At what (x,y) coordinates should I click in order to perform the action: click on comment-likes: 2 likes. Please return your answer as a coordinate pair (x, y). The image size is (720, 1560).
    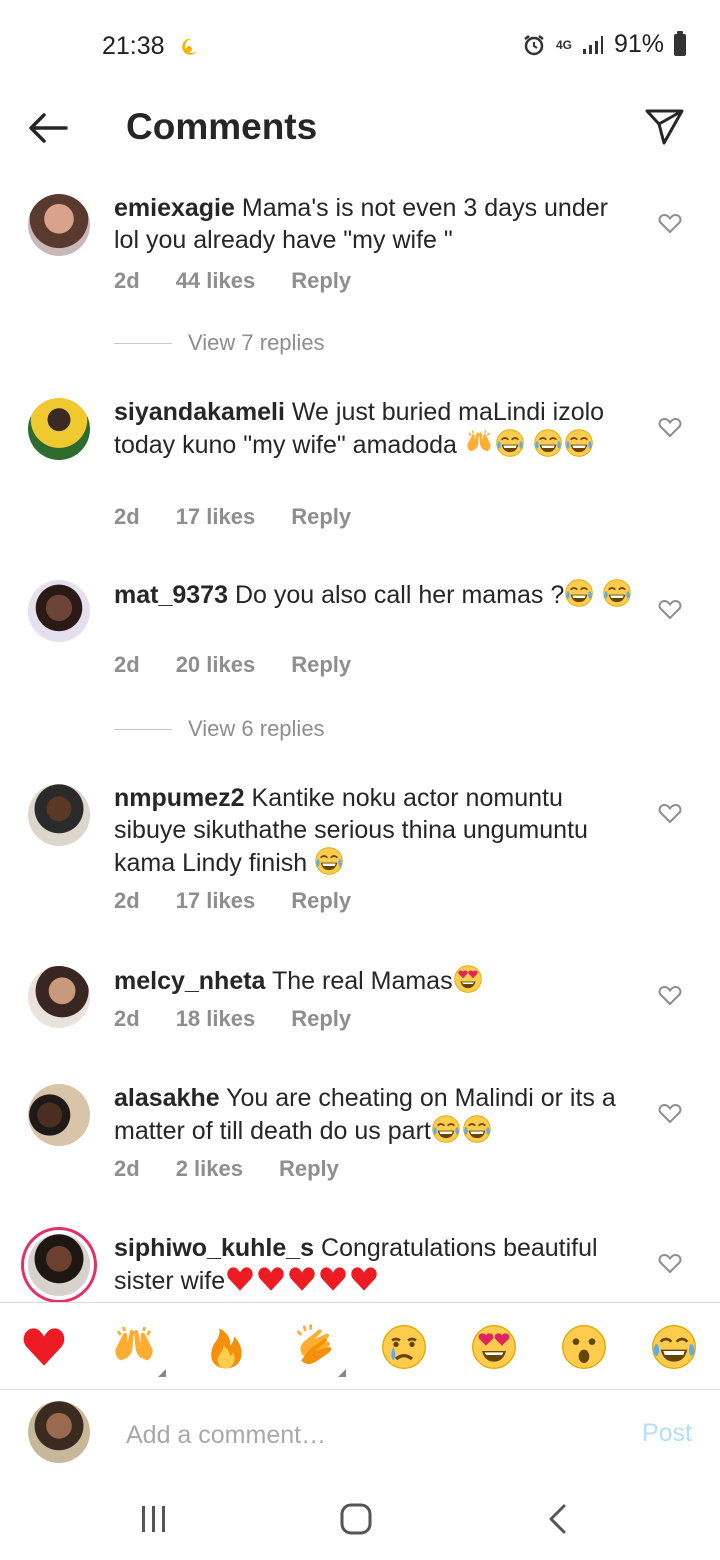
    Looking at the image, I should click on (209, 1169).